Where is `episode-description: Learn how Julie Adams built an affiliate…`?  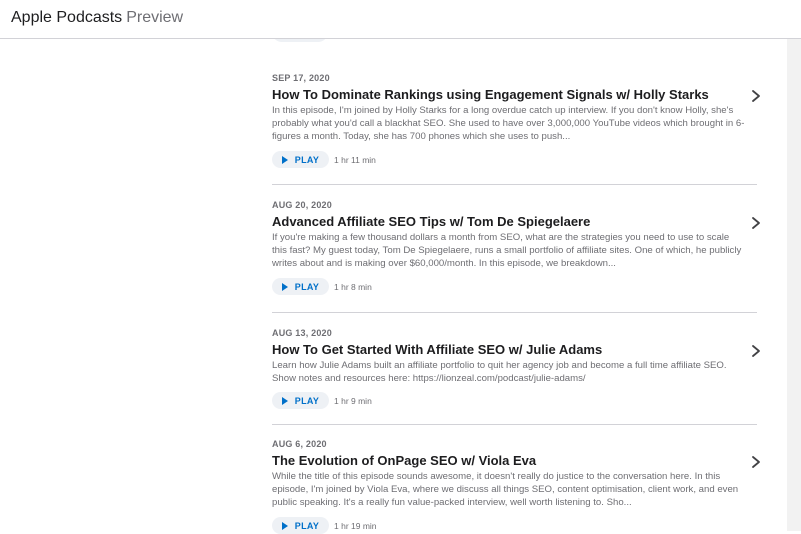 episode-description: Learn how Julie Adams built an affiliate… is located at coordinates (499, 372).